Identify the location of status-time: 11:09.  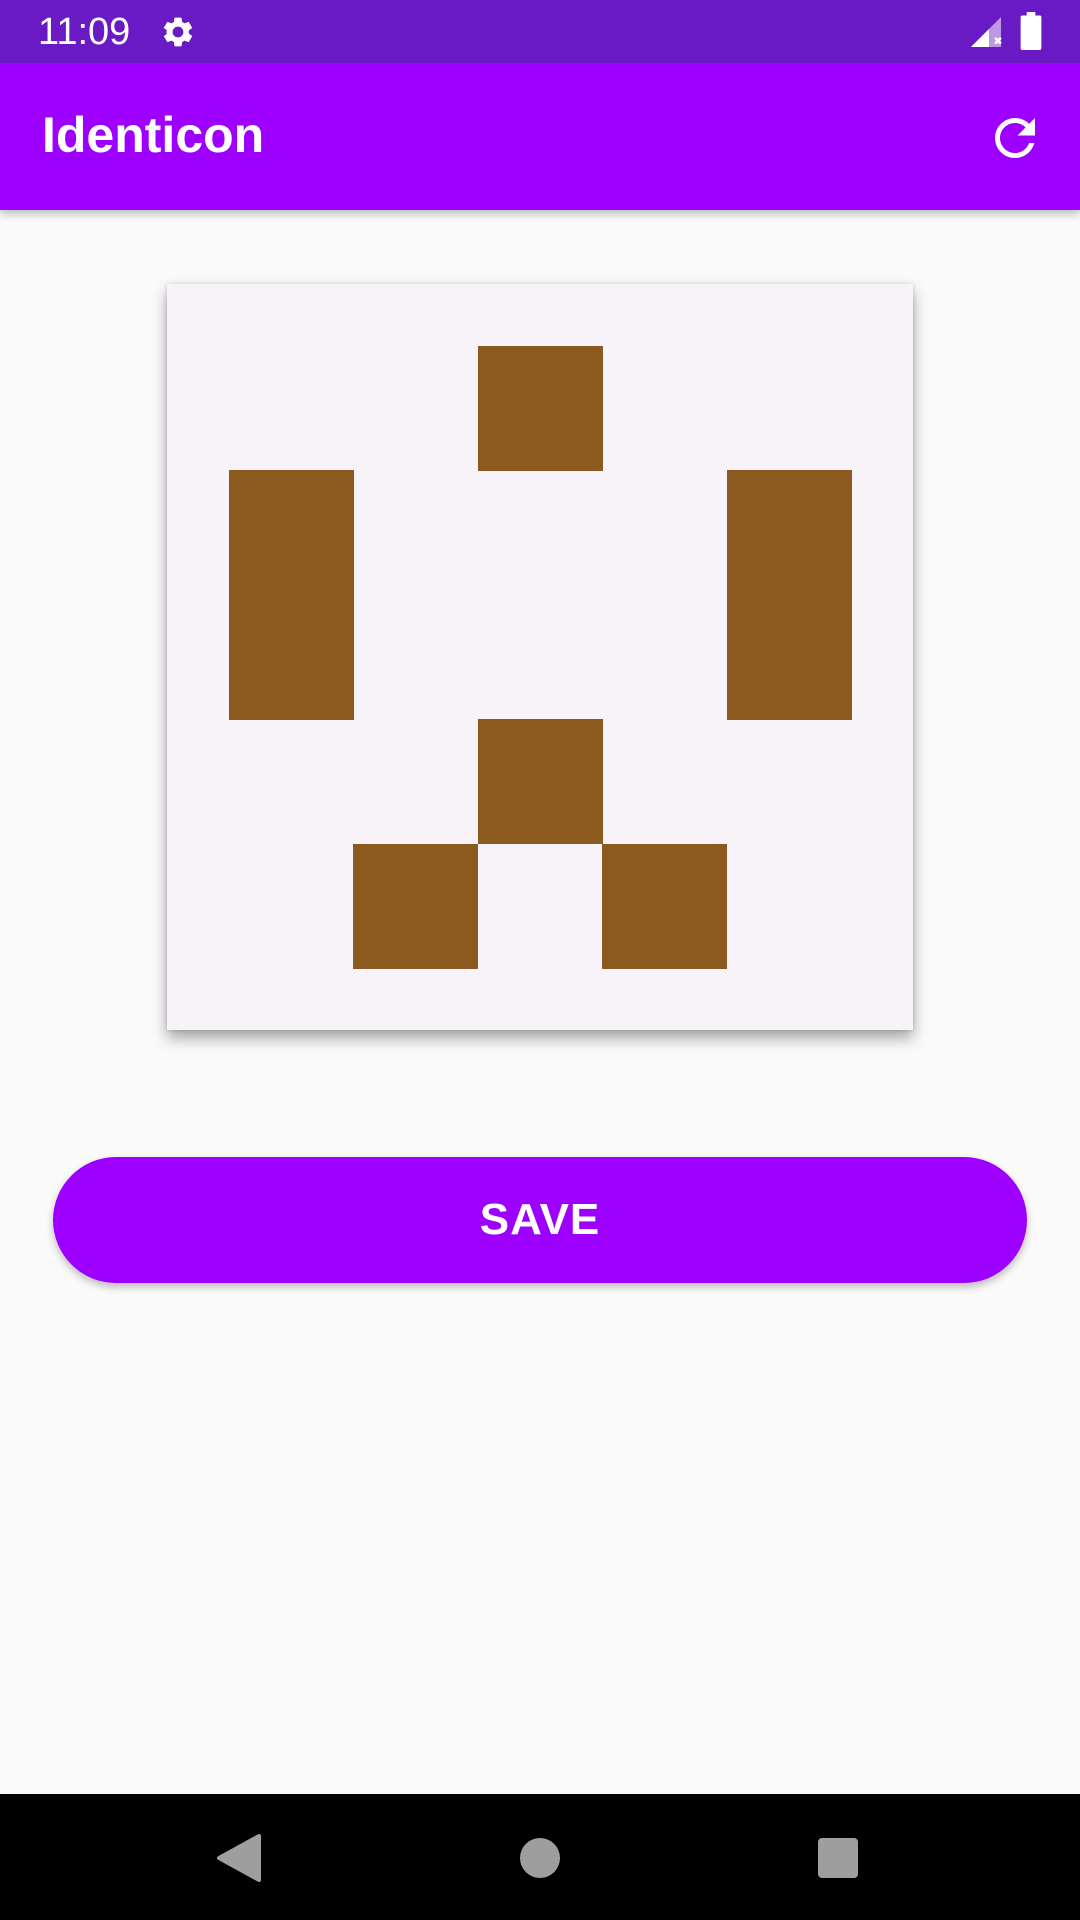
(84, 32).